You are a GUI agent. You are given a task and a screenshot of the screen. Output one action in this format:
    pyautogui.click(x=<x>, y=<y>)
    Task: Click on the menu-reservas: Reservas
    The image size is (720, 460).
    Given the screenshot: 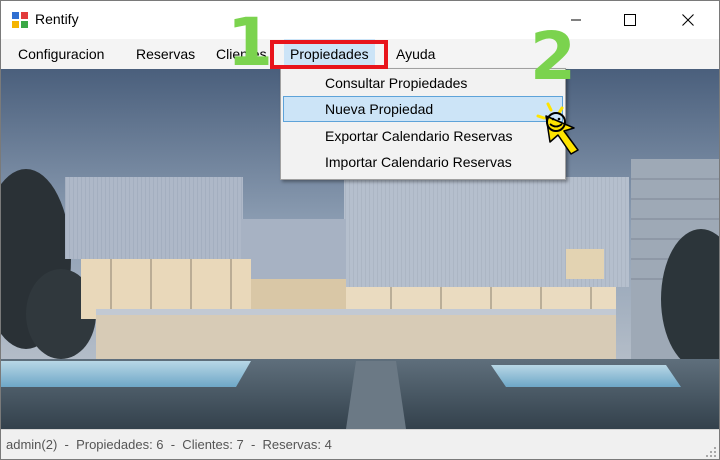 What is the action you would take?
    pyautogui.click(x=165, y=54)
    